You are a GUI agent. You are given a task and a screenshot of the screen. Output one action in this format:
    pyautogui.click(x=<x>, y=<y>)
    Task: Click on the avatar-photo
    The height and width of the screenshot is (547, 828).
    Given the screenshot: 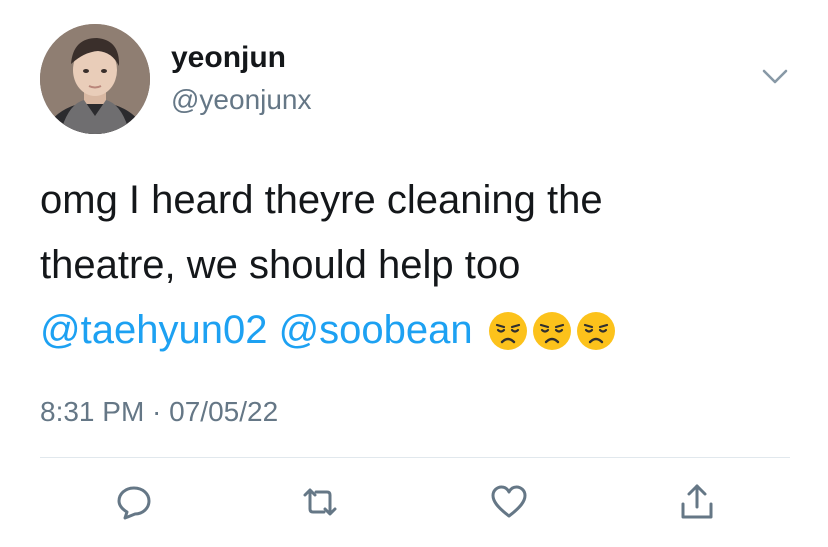 What is the action you would take?
    pyautogui.click(x=95, y=79)
    